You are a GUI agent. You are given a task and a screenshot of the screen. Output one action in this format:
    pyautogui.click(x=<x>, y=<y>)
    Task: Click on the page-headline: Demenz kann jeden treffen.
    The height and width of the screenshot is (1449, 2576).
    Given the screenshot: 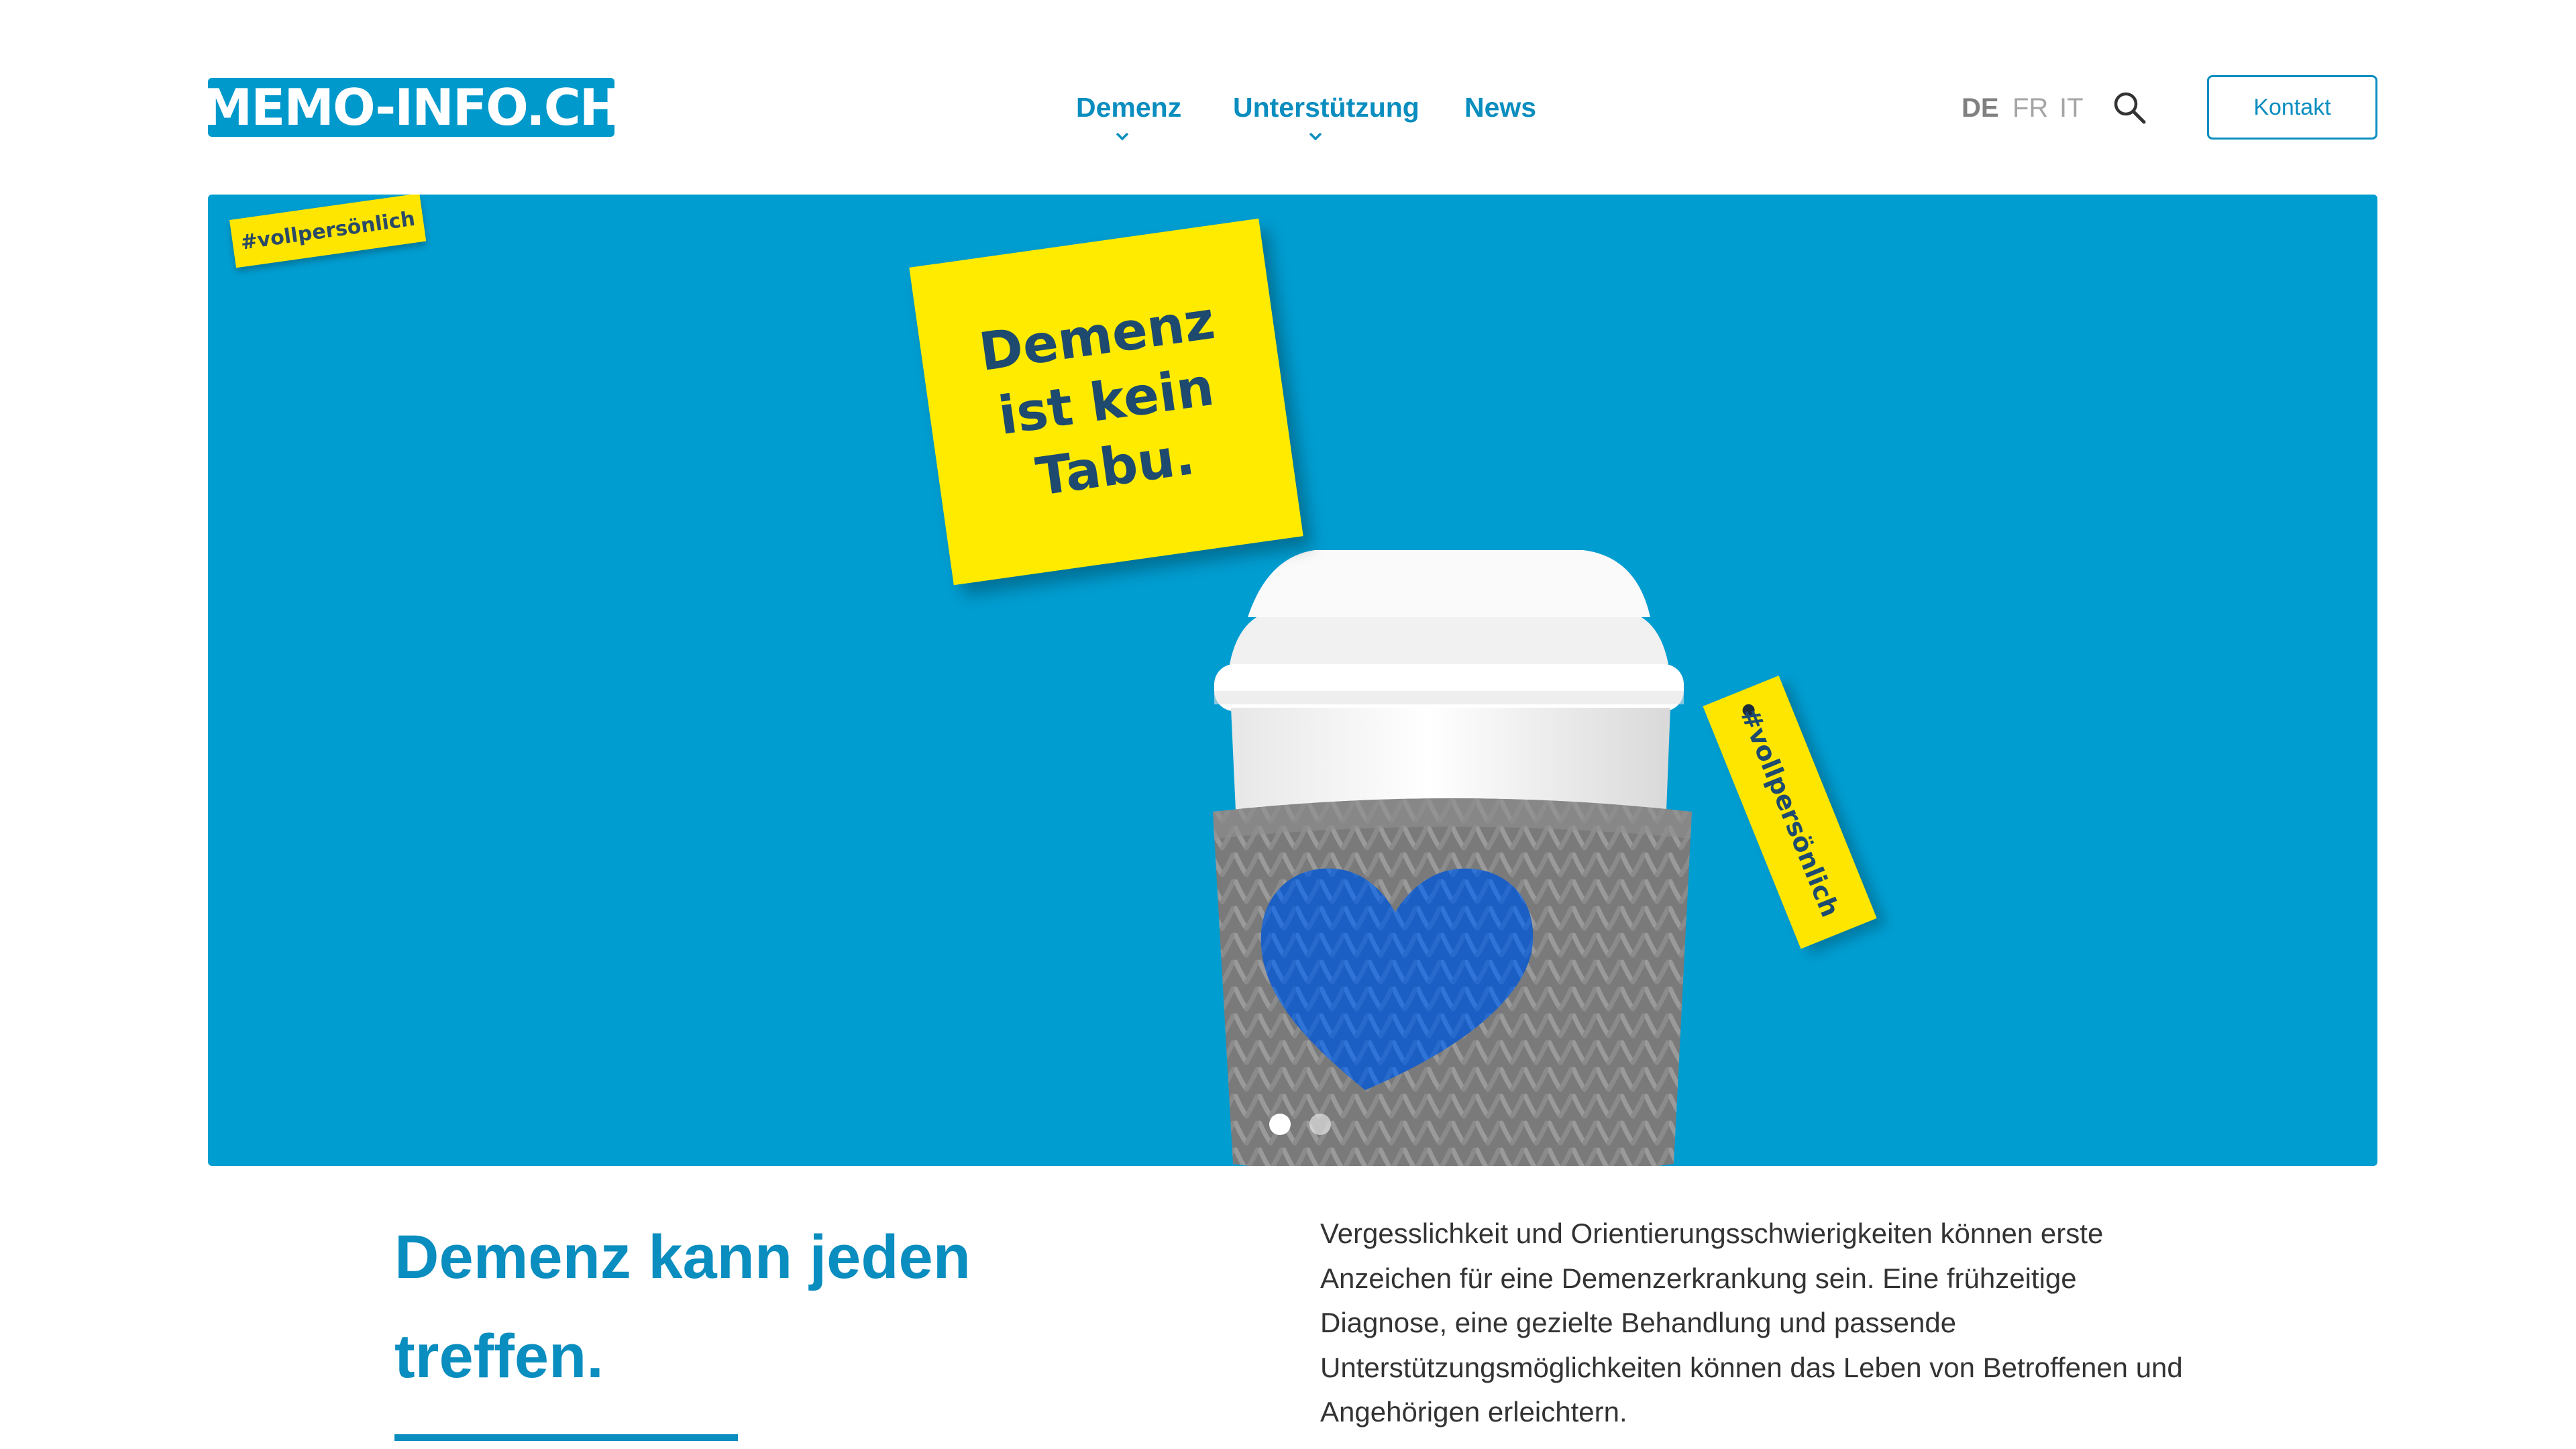 What is the action you would take?
    pyautogui.click(x=682, y=1307)
    